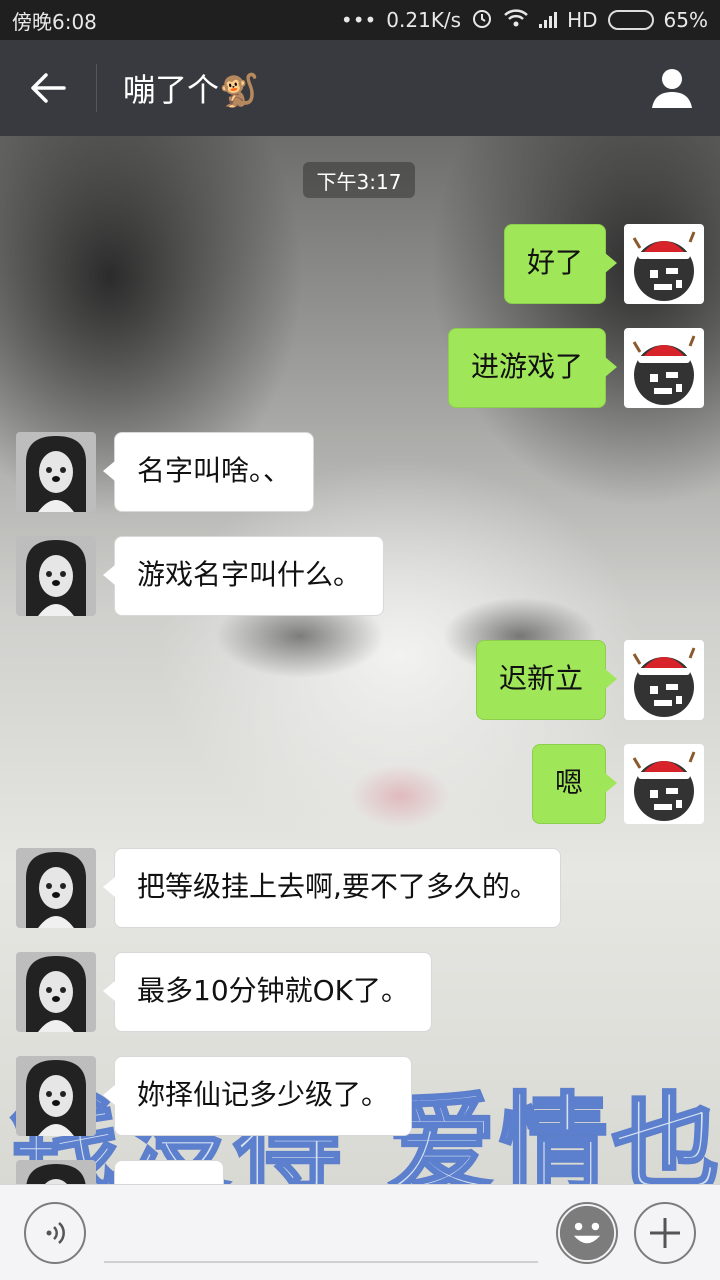 Image resolution: width=720 pixels, height=1280 pixels. I want to click on voice-icon, so click(55, 1232).